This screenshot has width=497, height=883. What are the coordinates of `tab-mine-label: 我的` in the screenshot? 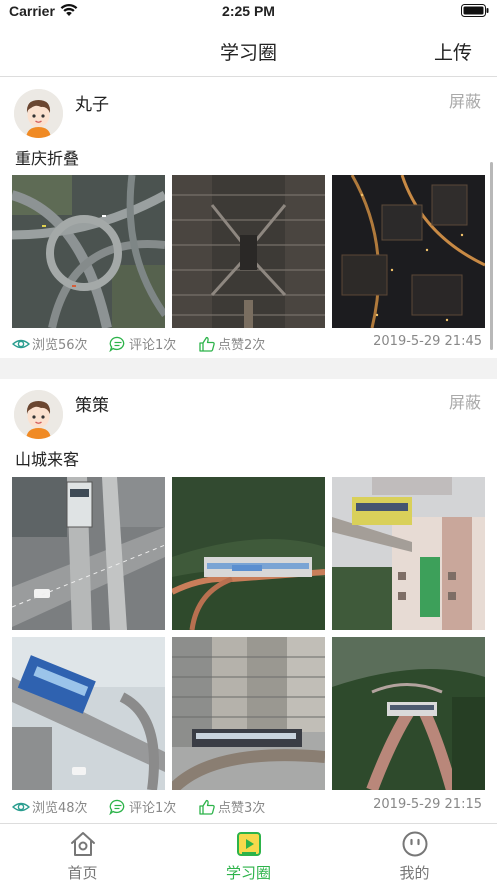 It's located at (414, 873).